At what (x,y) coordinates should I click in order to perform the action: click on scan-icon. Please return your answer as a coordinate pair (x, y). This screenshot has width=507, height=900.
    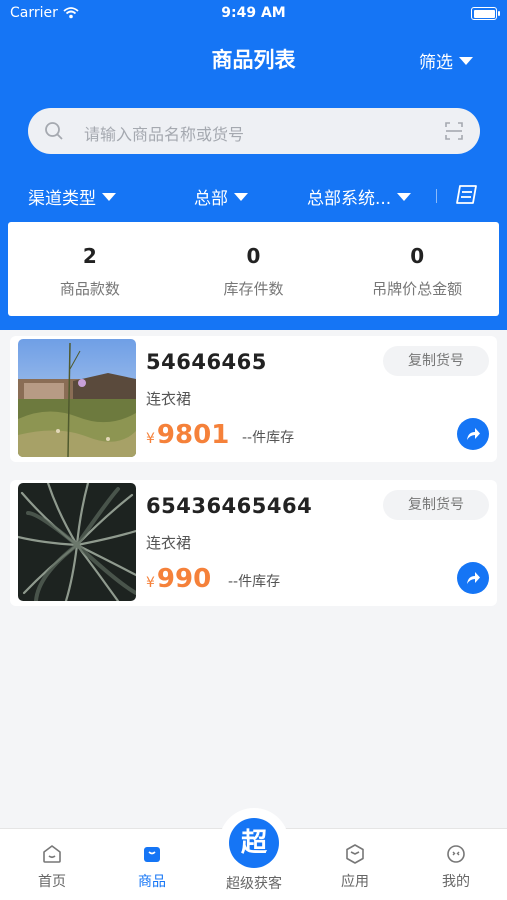
    Looking at the image, I should click on (454, 131).